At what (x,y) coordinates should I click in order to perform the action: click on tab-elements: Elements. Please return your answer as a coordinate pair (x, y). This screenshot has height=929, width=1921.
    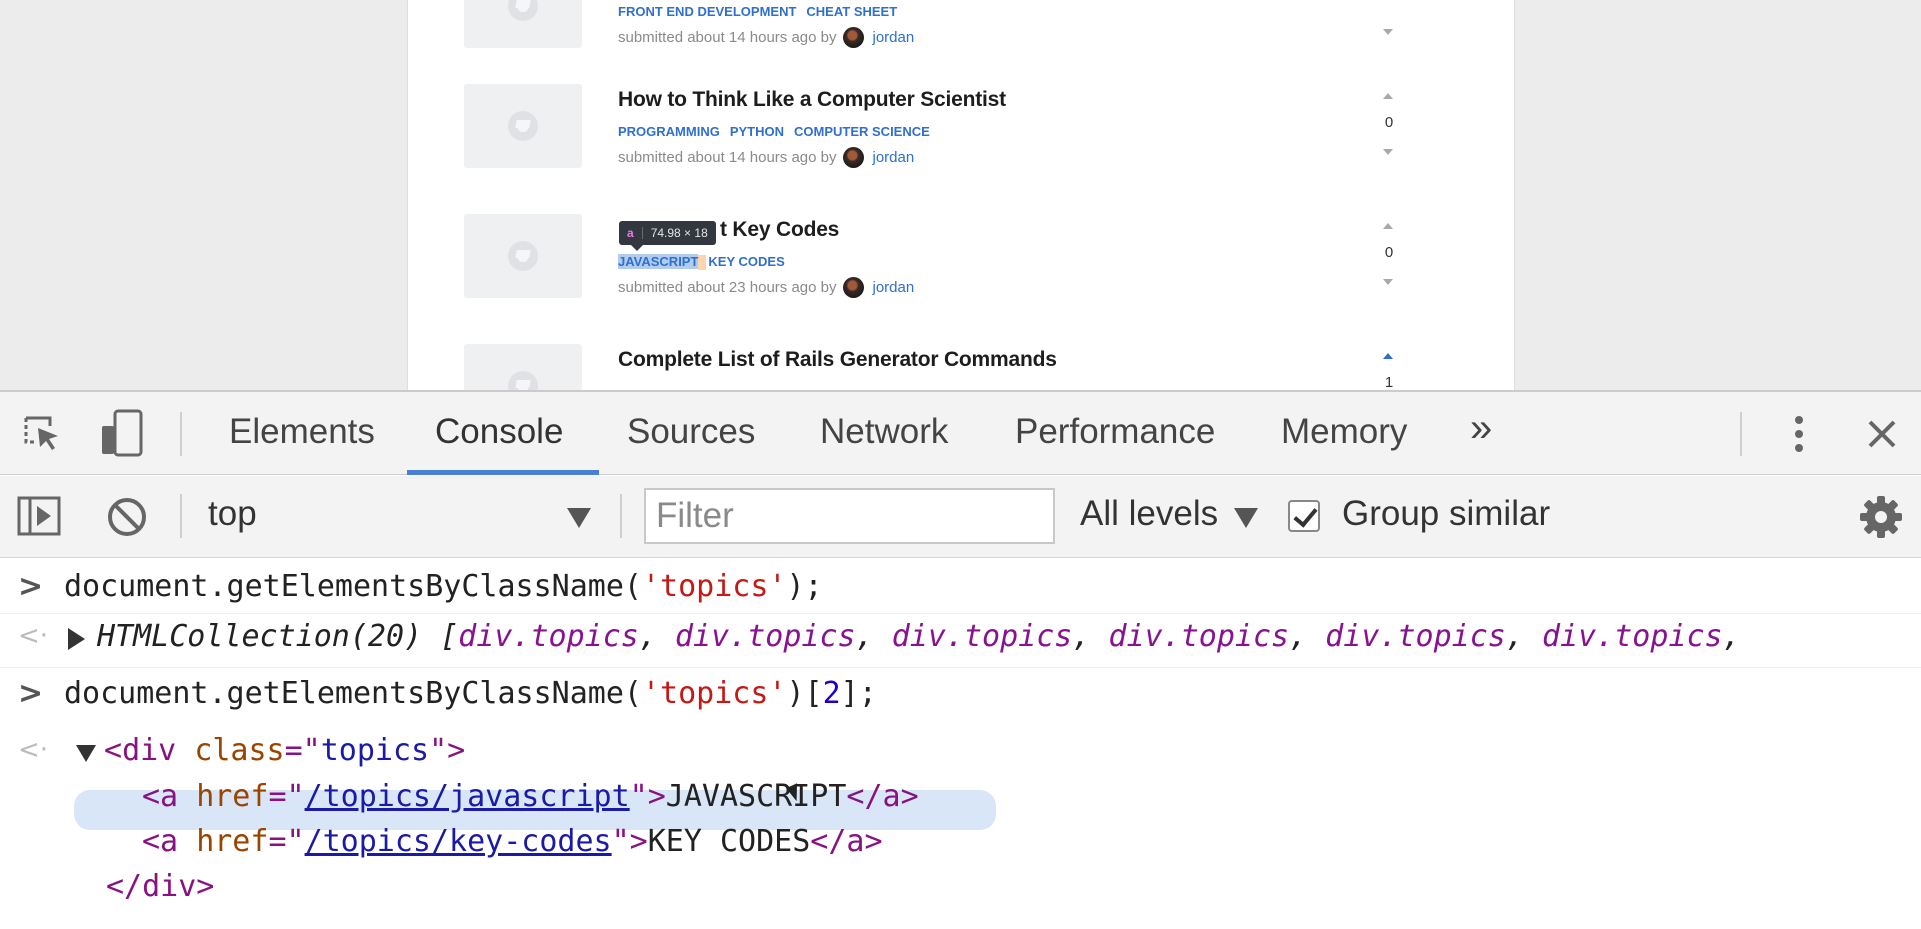
    Looking at the image, I should click on (302, 432).